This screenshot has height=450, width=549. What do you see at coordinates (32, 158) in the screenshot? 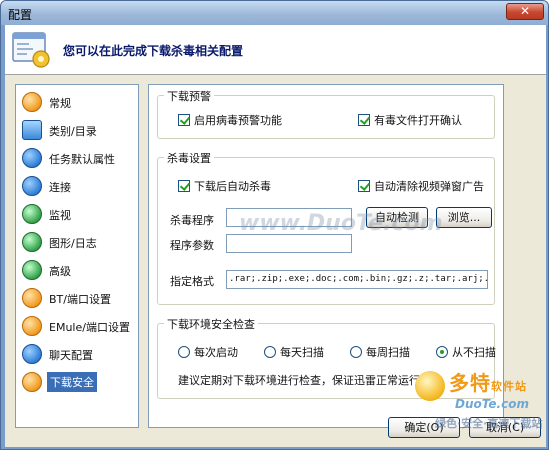
I see `star-icon` at bounding box center [32, 158].